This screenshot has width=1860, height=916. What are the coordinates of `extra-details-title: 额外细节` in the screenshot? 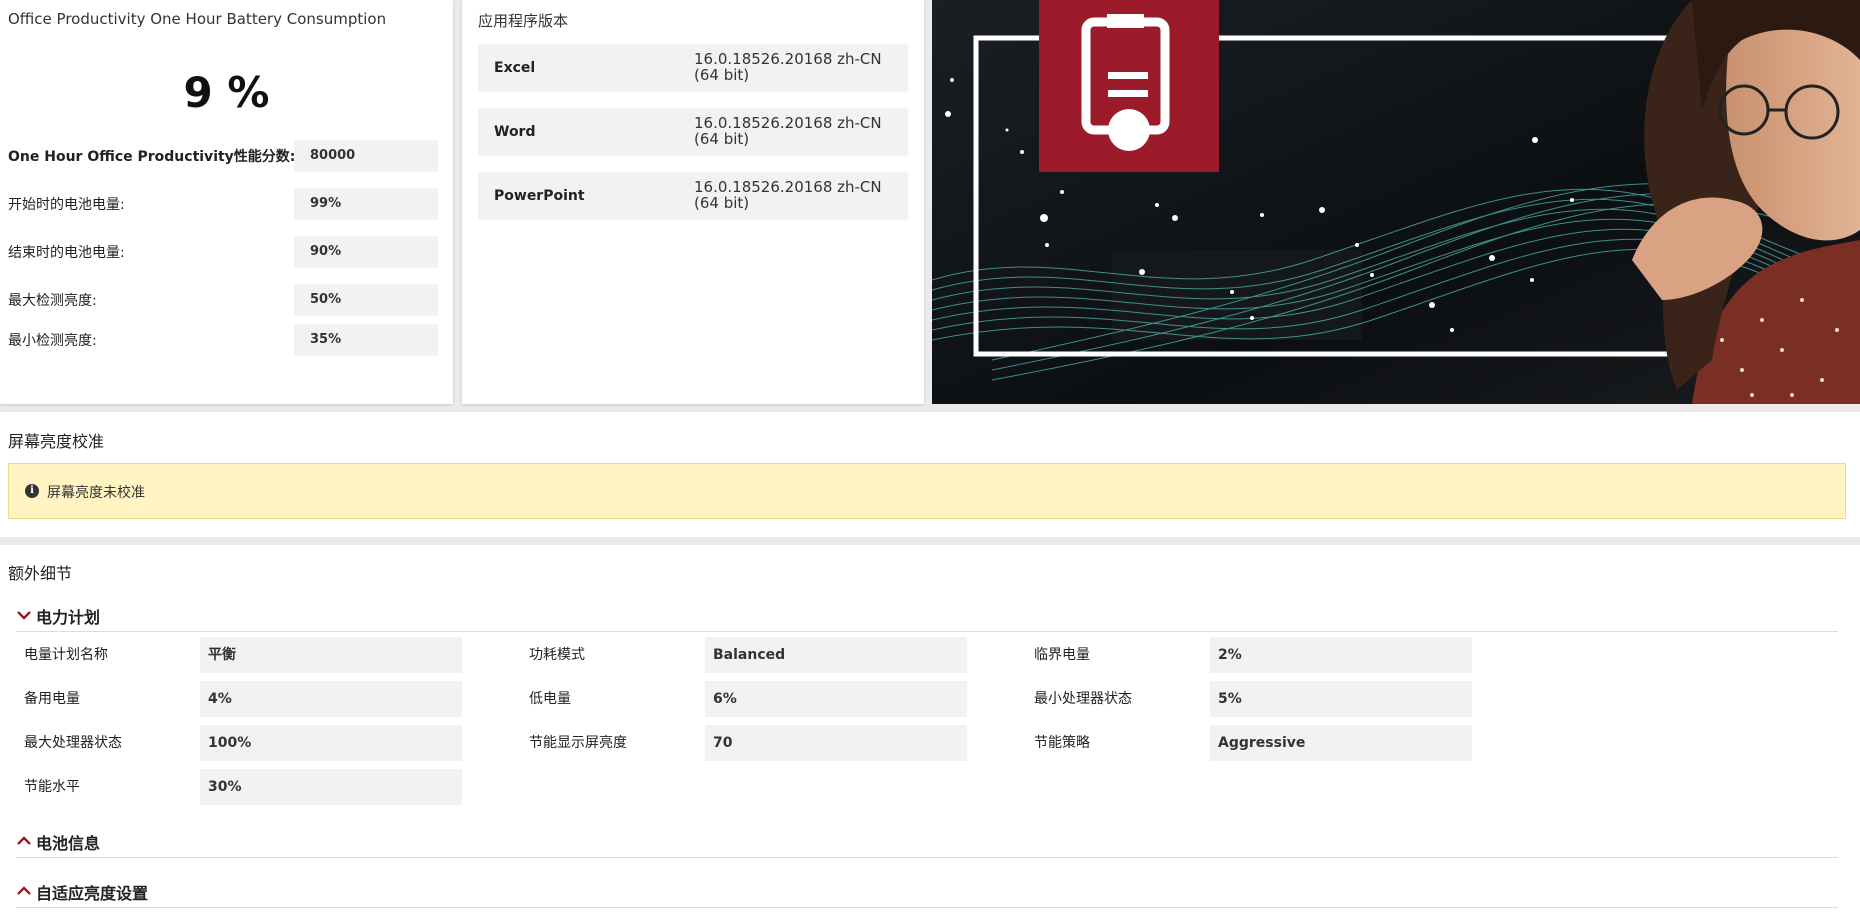 It's located at (40, 573).